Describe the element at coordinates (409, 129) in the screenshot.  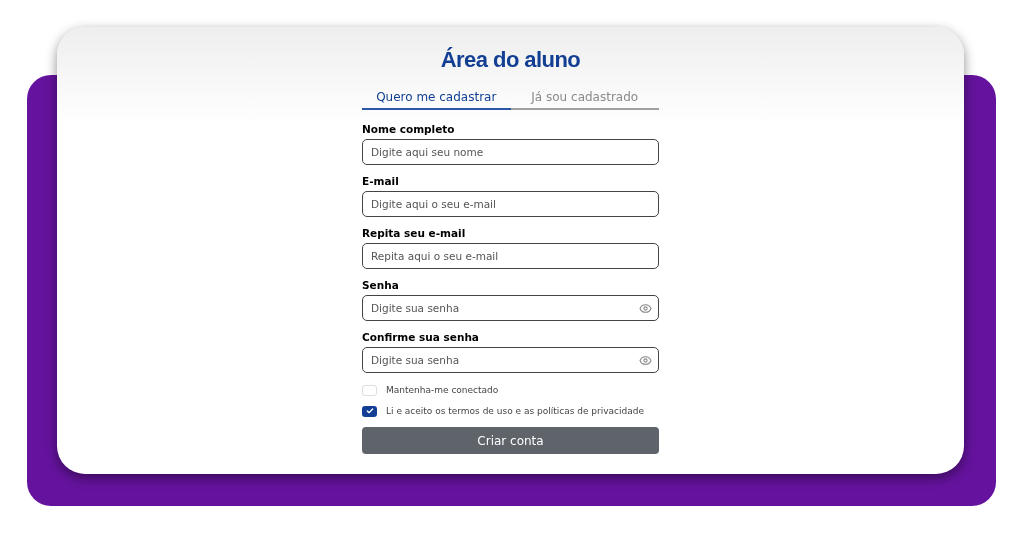
I see `field-label: Nome completo` at that location.